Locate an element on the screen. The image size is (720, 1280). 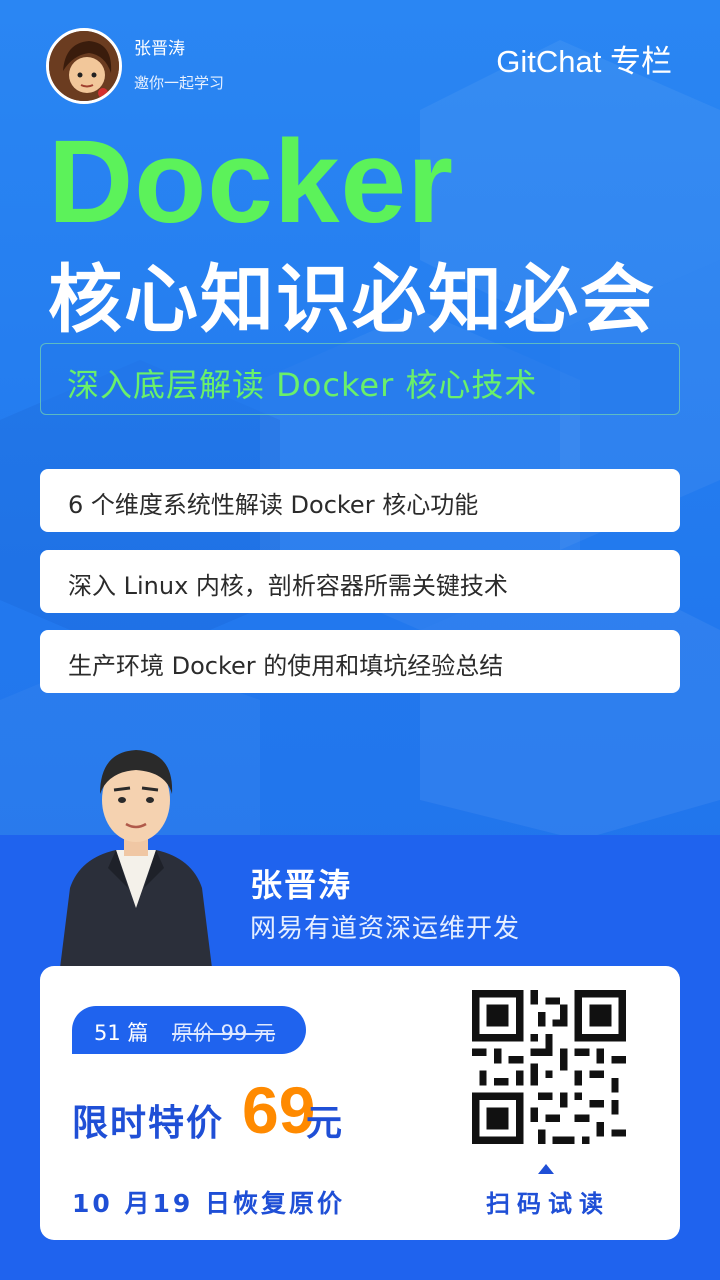
arrow-up-icon is located at coordinates (546, 1169).